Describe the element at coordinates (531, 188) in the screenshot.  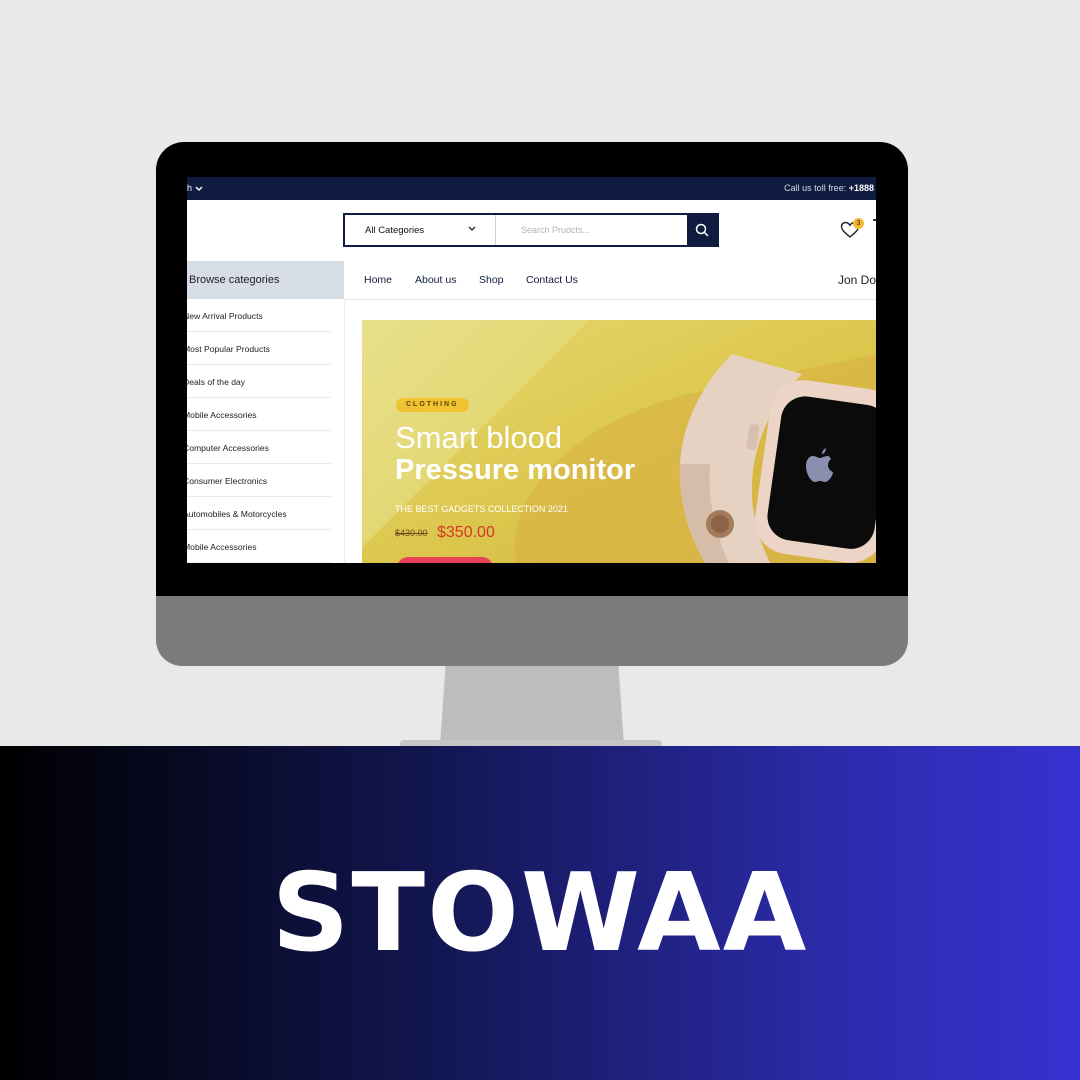
I see `top-bar: h Call us toll free: +1888` at that location.